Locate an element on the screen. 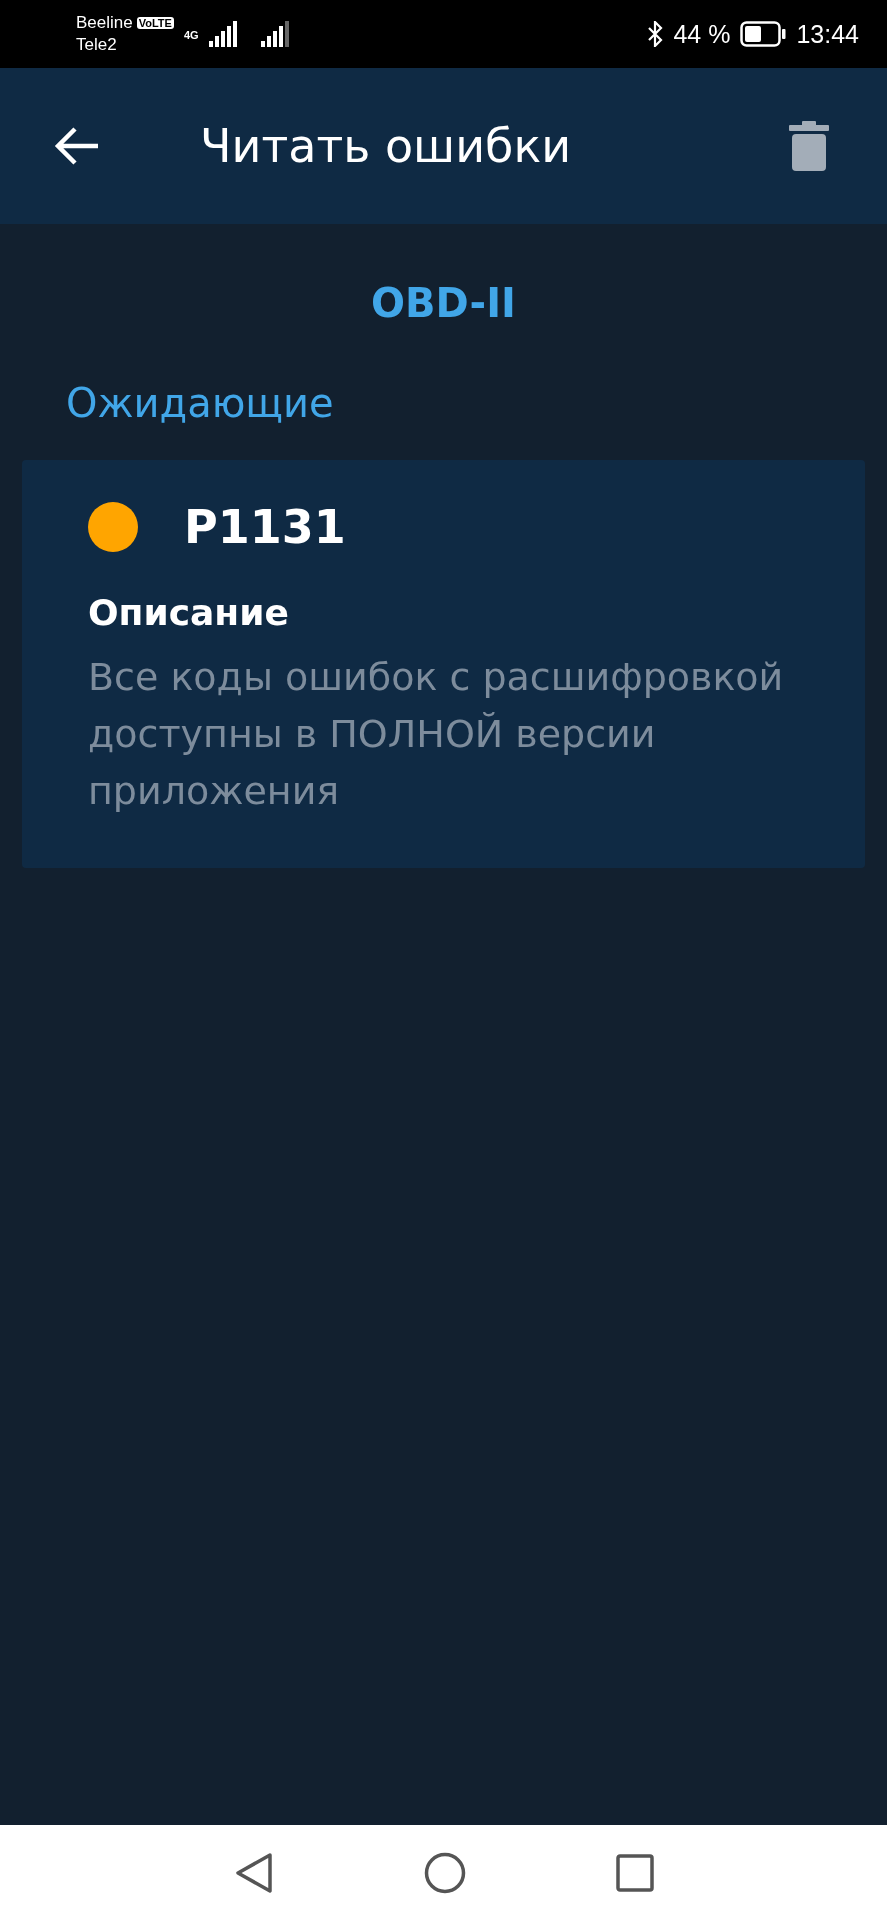 The width and height of the screenshot is (887, 1920). error-code: P1131 is located at coordinates (265, 527).